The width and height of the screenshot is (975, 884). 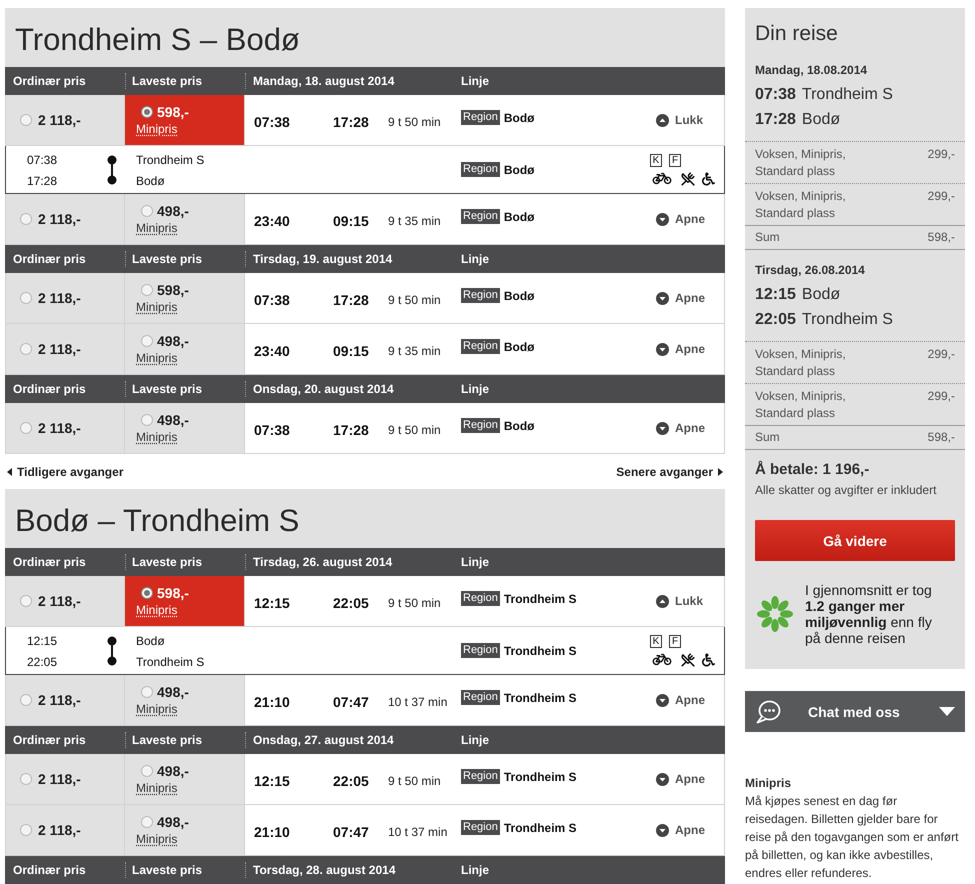 What do you see at coordinates (322, 562) in the screenshot?
I see `date-header: Tirsdag, 26. august 2014` at bounding box center [322, 562].